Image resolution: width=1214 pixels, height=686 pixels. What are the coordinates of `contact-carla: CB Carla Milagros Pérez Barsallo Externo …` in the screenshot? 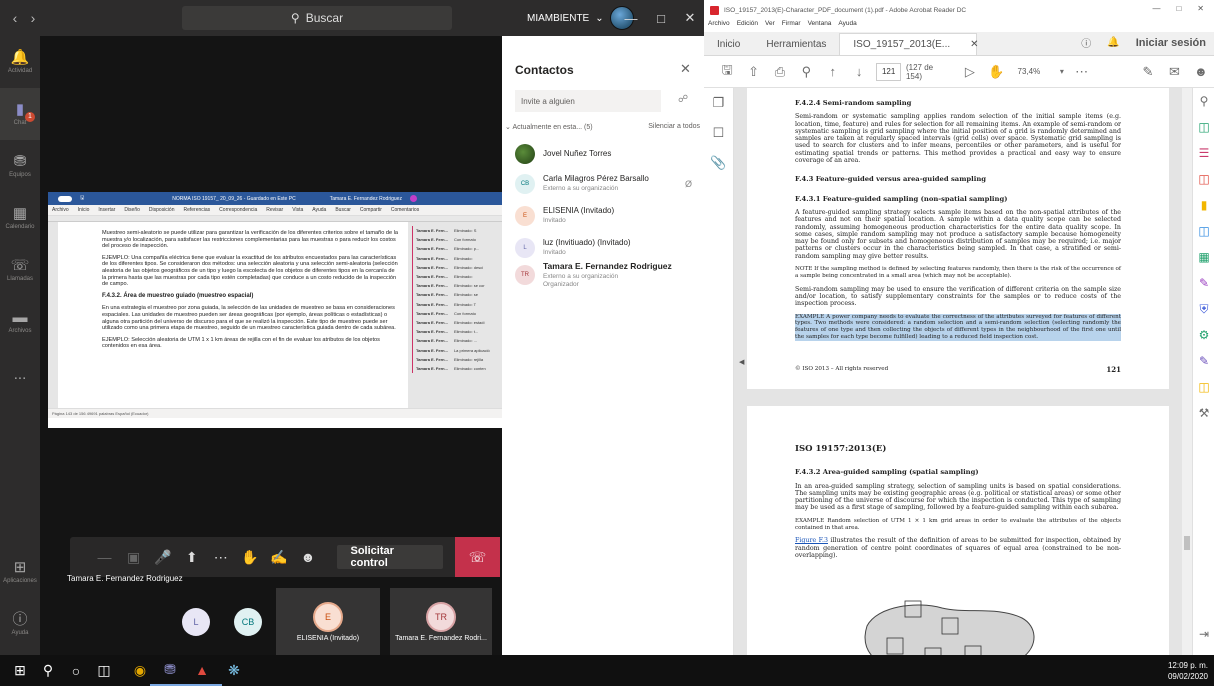 It's located at (607, 184).